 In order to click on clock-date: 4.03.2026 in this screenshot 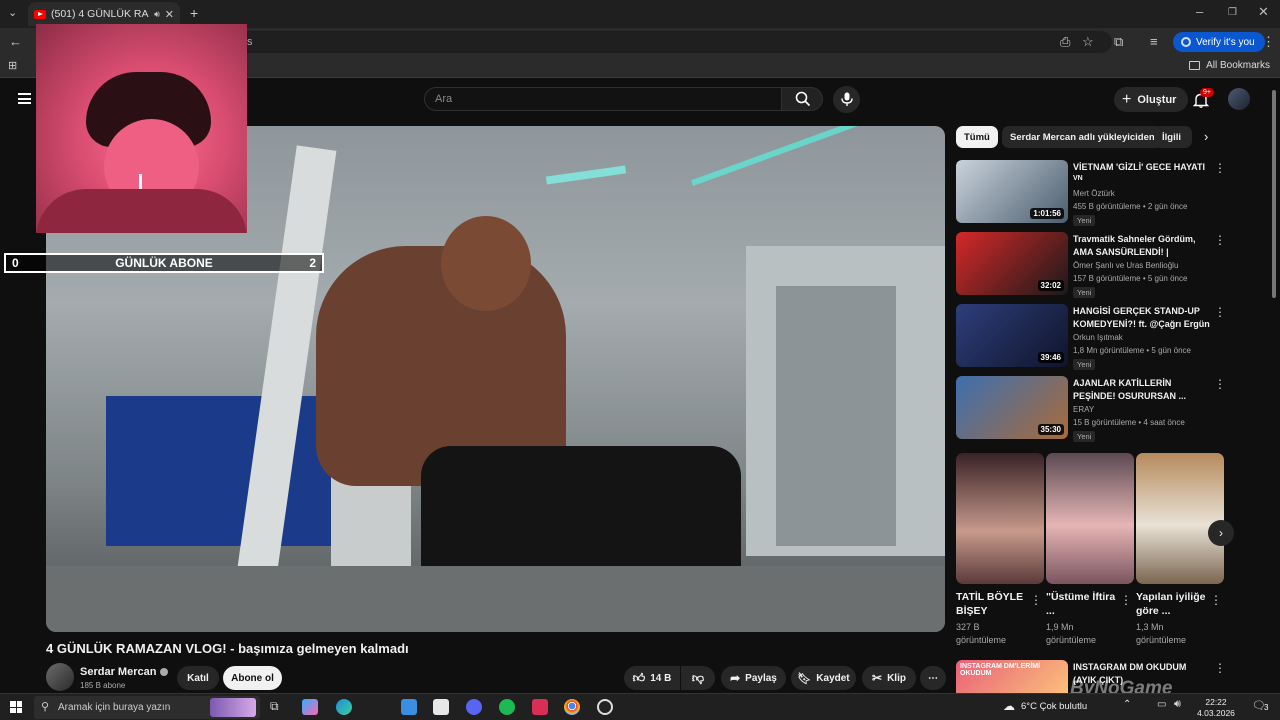, I will do `click(1216, 713)`.